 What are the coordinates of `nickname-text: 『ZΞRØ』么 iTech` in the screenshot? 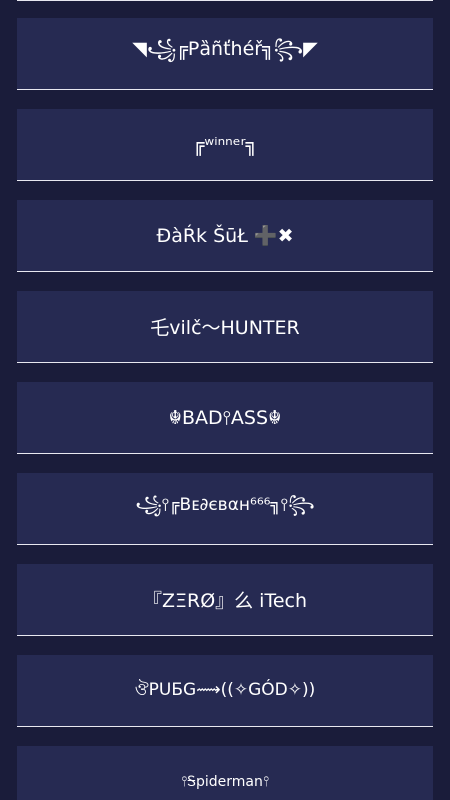 It's located at (225, 601).